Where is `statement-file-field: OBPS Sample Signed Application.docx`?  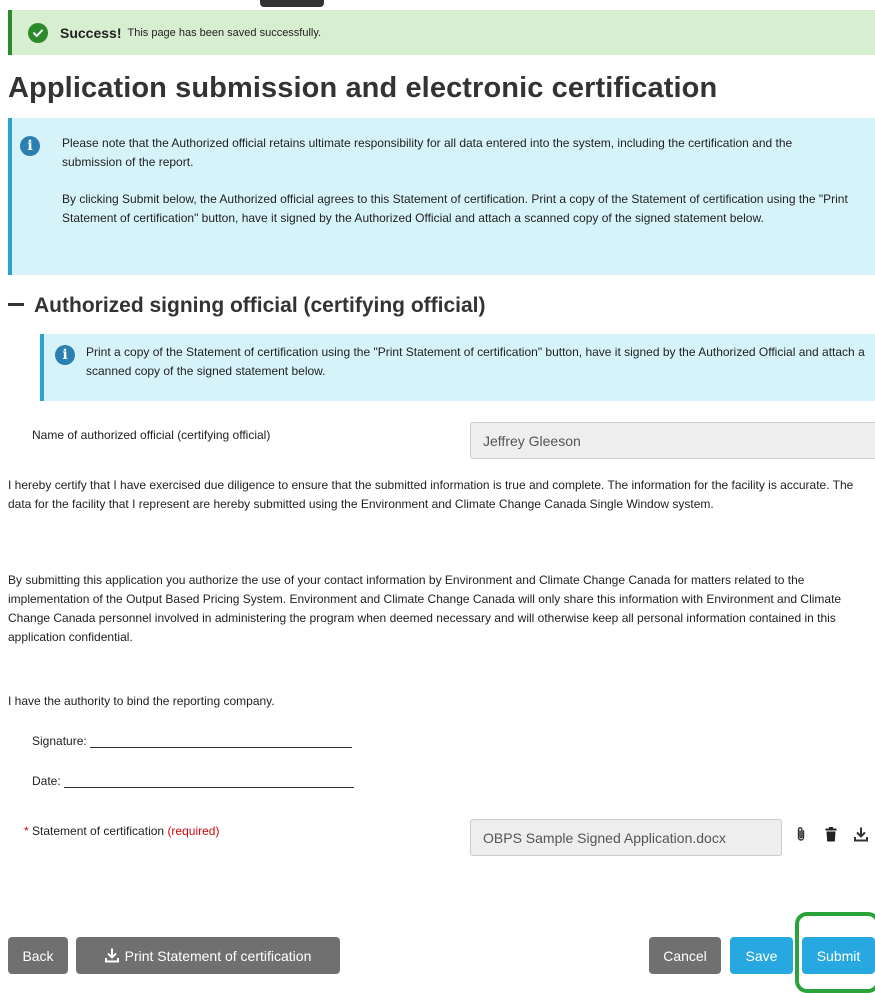
statement-file-field: OBPS Sample Signed Application.docx is located at coordinates (626, 837).